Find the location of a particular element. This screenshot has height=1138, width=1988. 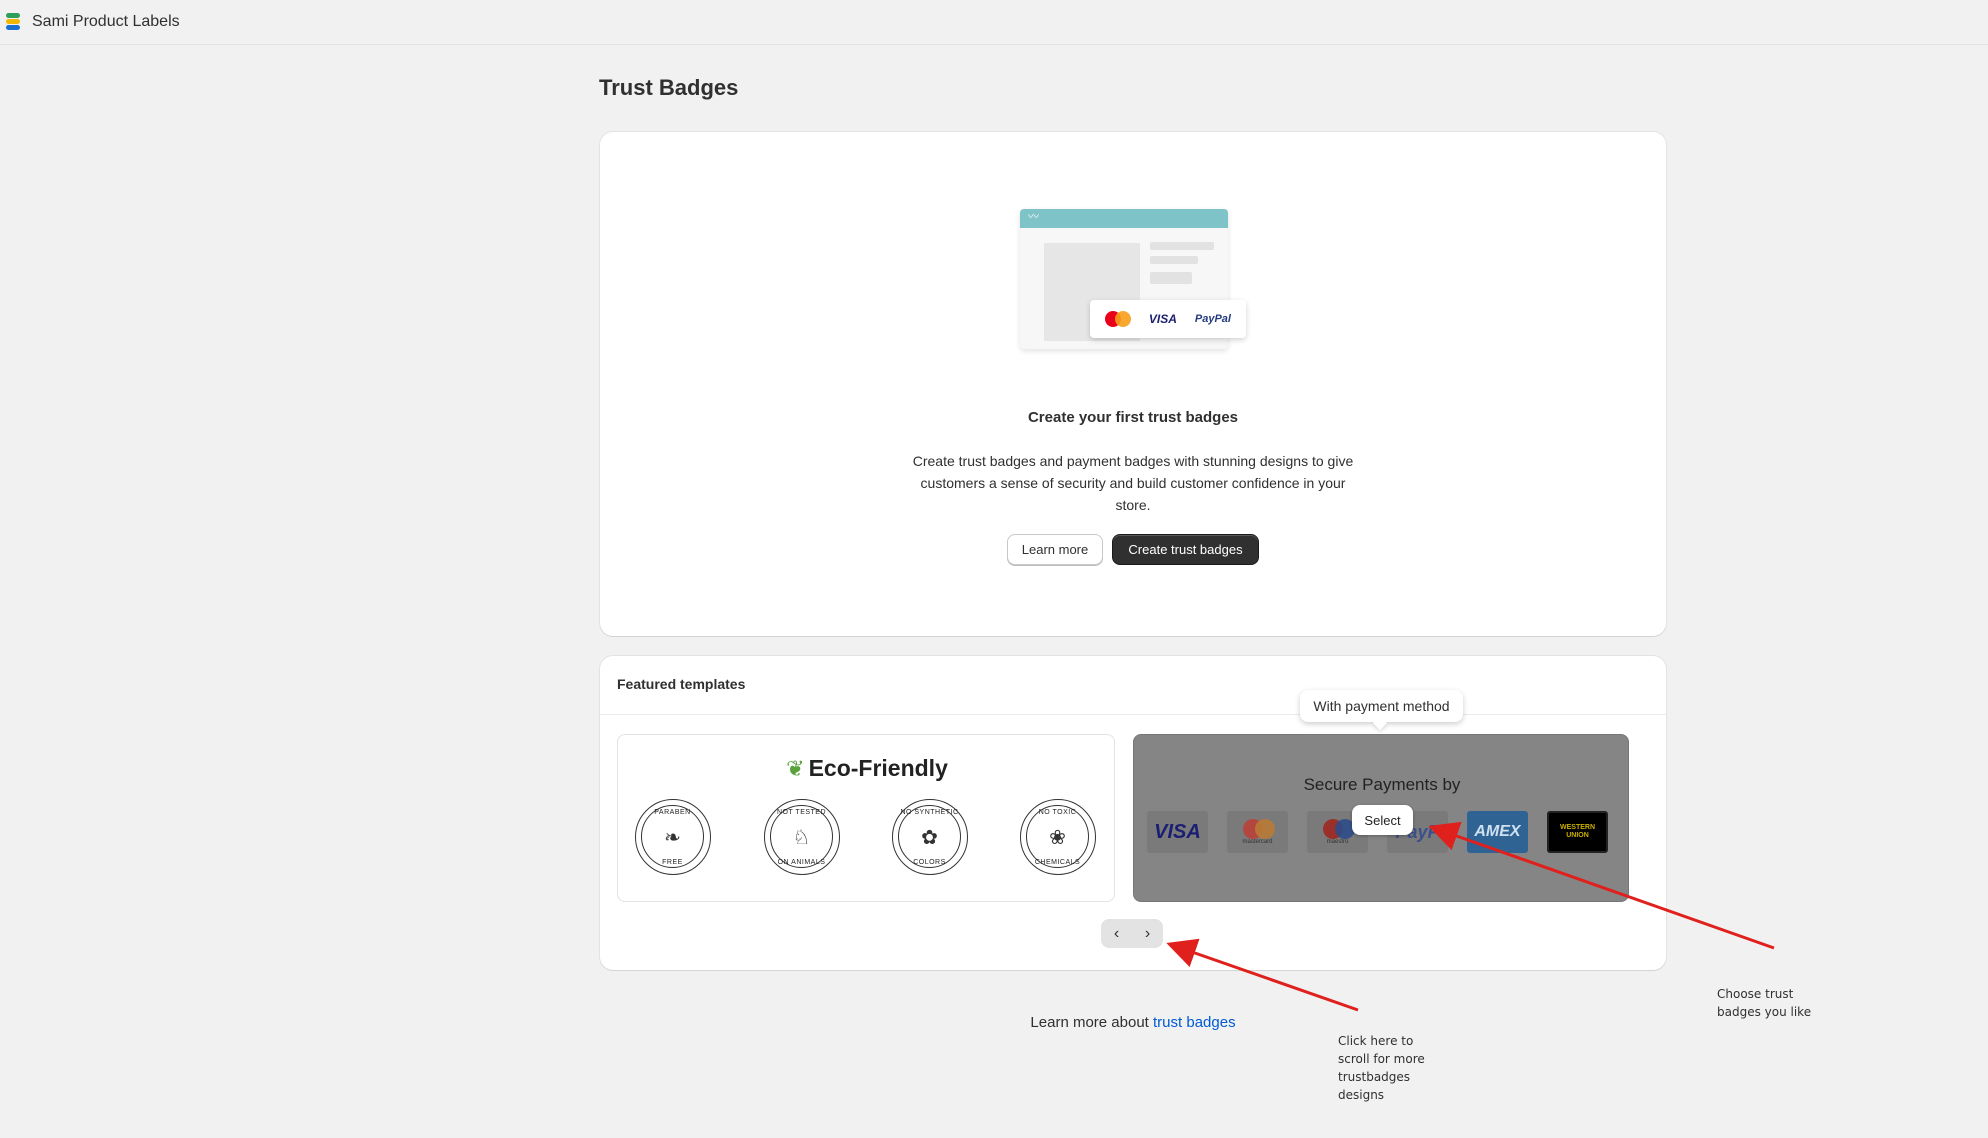

chevron-left-icon: ‹ is located at coordinates (1116, 933).